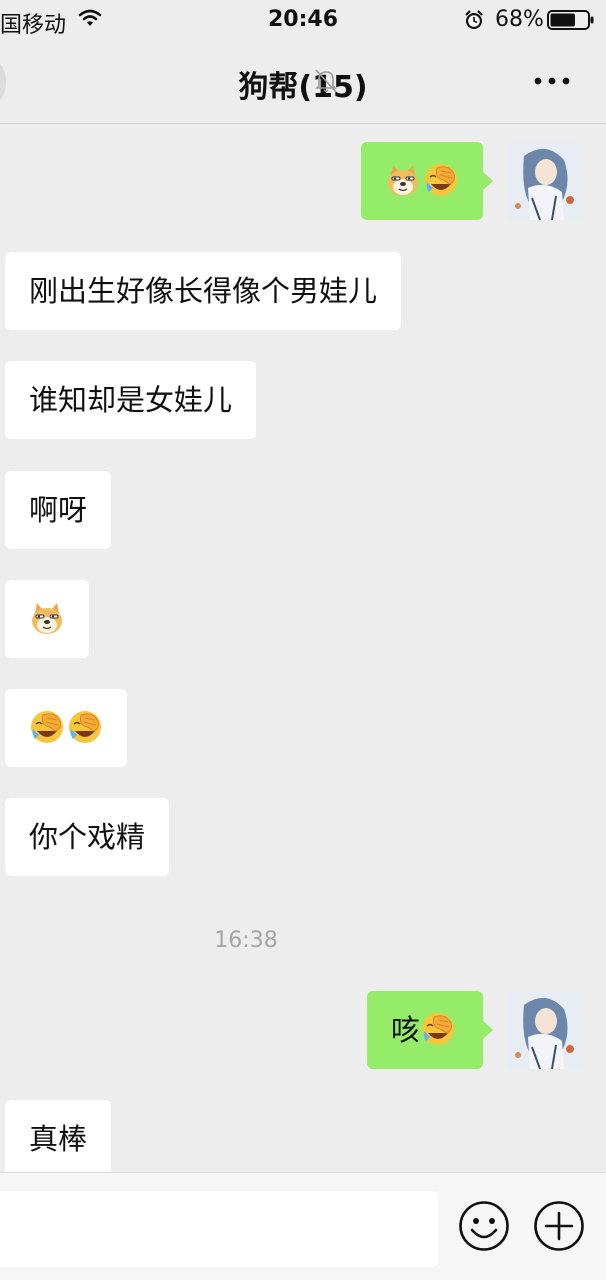  I want to click on message-bubble-incoming: 你个戏精, so click(87, 837).